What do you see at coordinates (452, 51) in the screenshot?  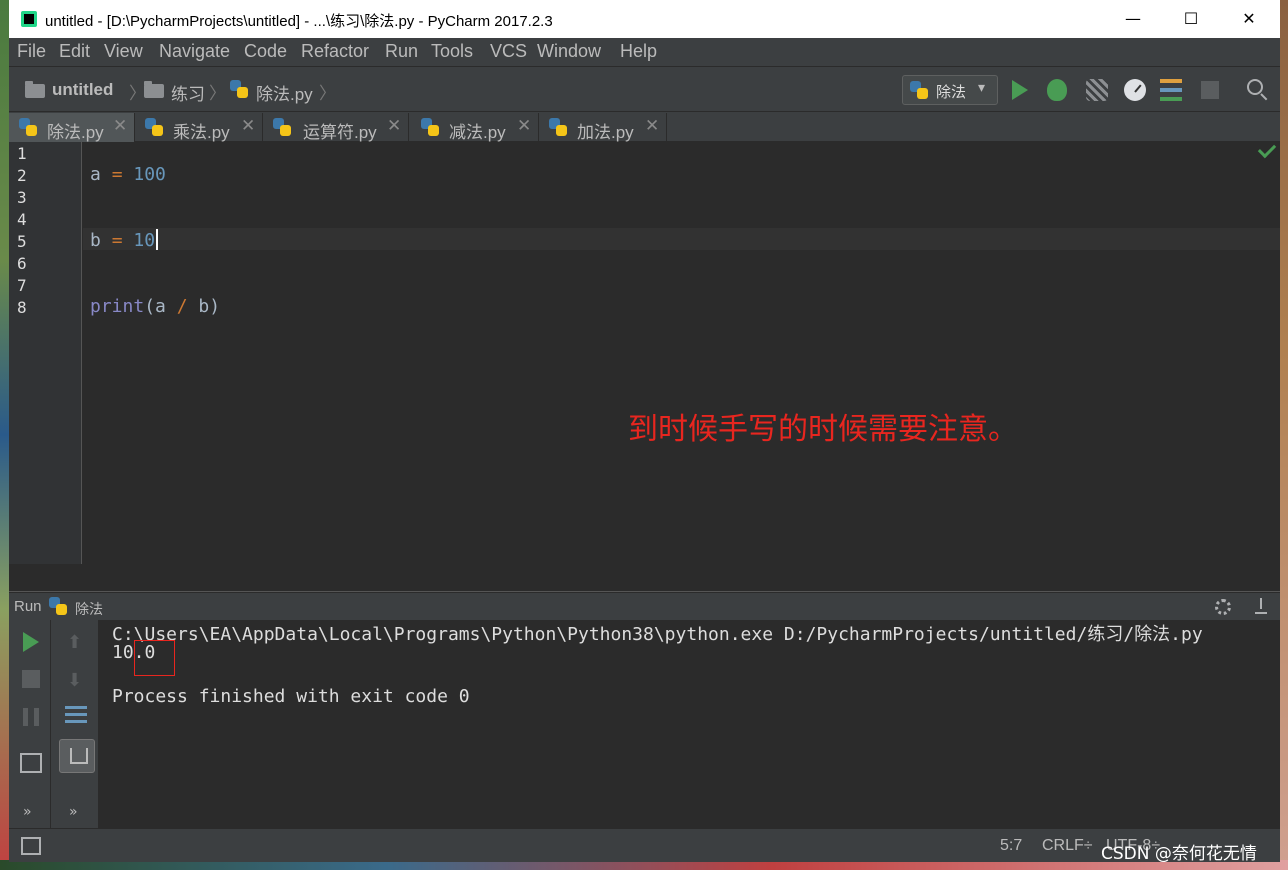 I see `menu-tools: Tools` at bounding box center [452, 51].